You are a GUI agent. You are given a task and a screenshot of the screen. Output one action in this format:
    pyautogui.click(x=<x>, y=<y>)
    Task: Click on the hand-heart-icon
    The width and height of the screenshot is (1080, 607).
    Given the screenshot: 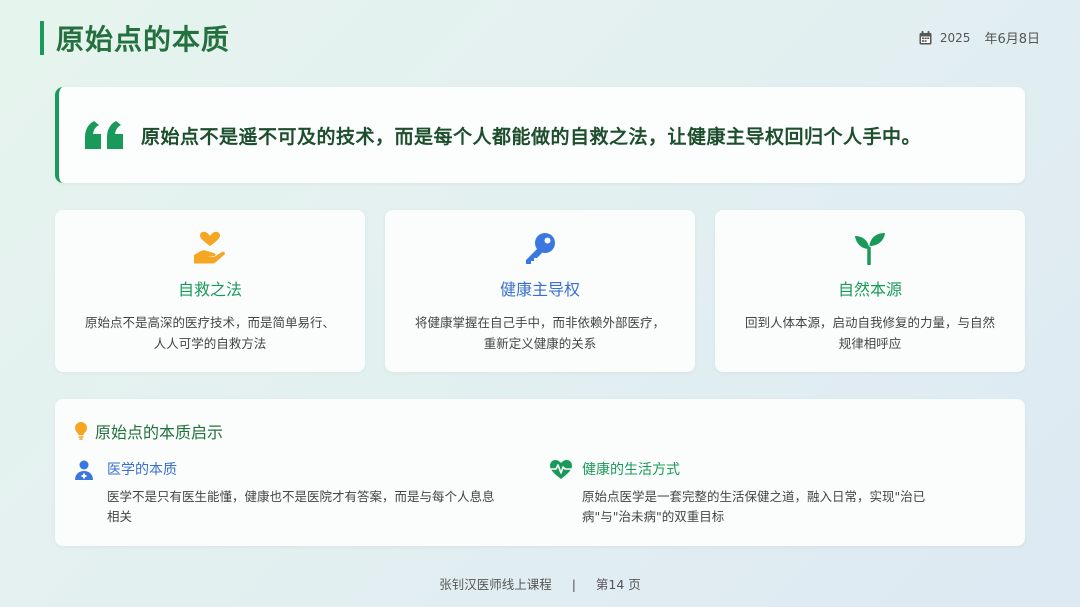 What is the action you would take?
    pyautogui.click(x=210, y=247)
    